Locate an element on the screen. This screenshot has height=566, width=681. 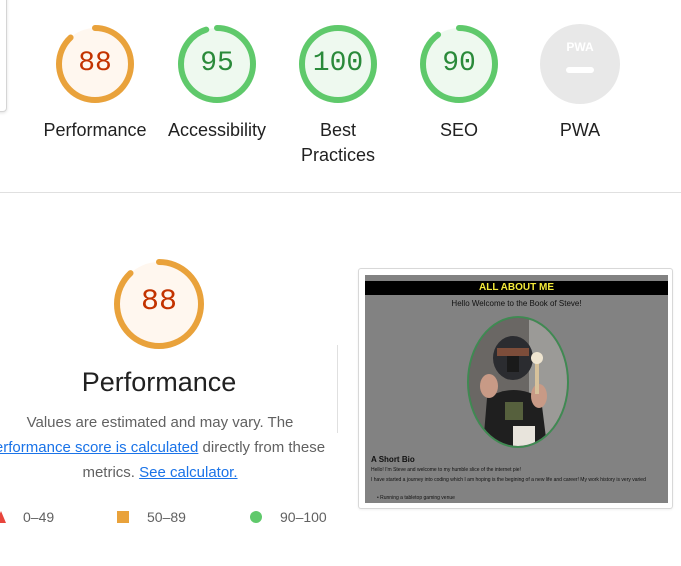
gauge-performance: 88 Performance is located at coordinates (95, 83).